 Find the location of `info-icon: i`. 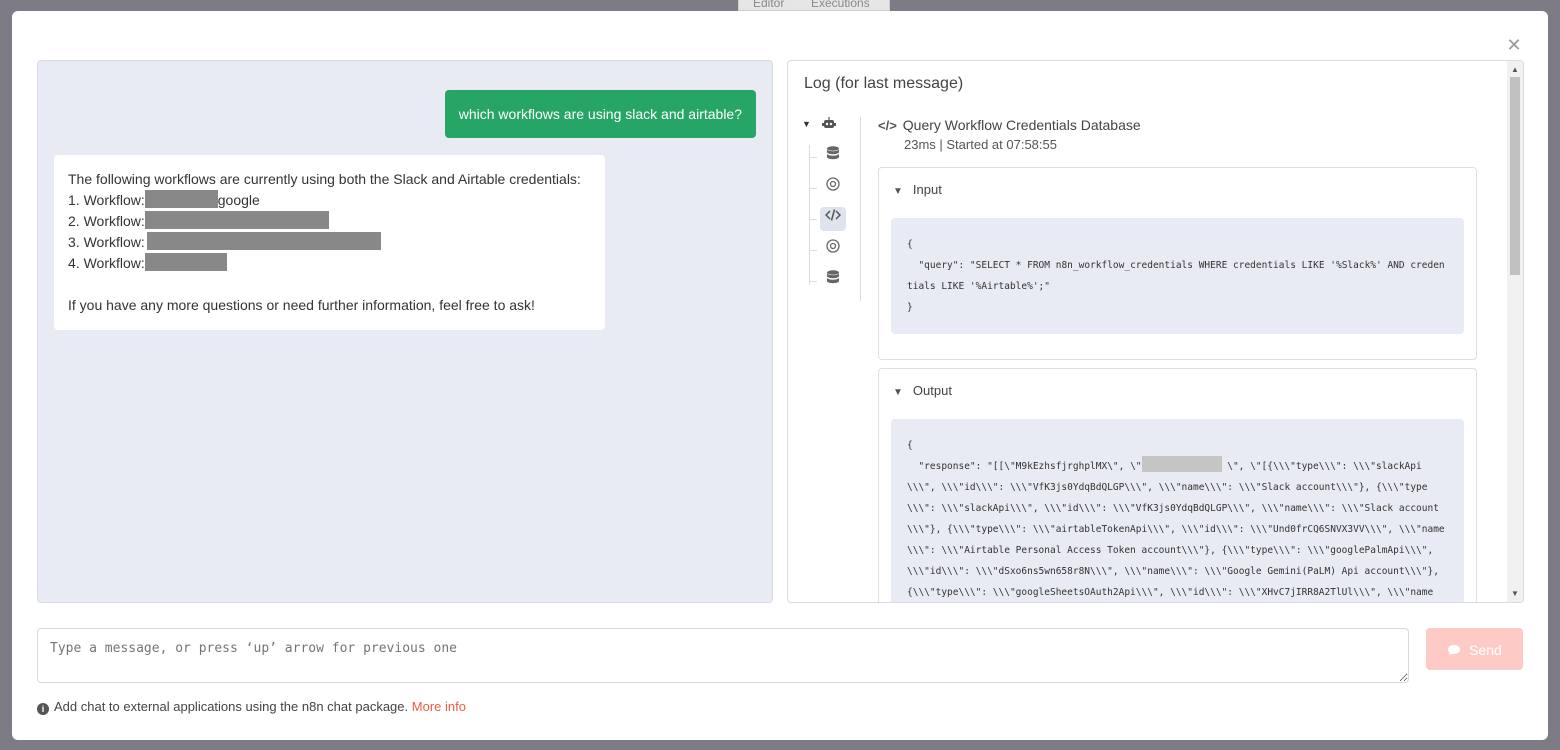

info-icon: i is located at coordinates (43, 709).